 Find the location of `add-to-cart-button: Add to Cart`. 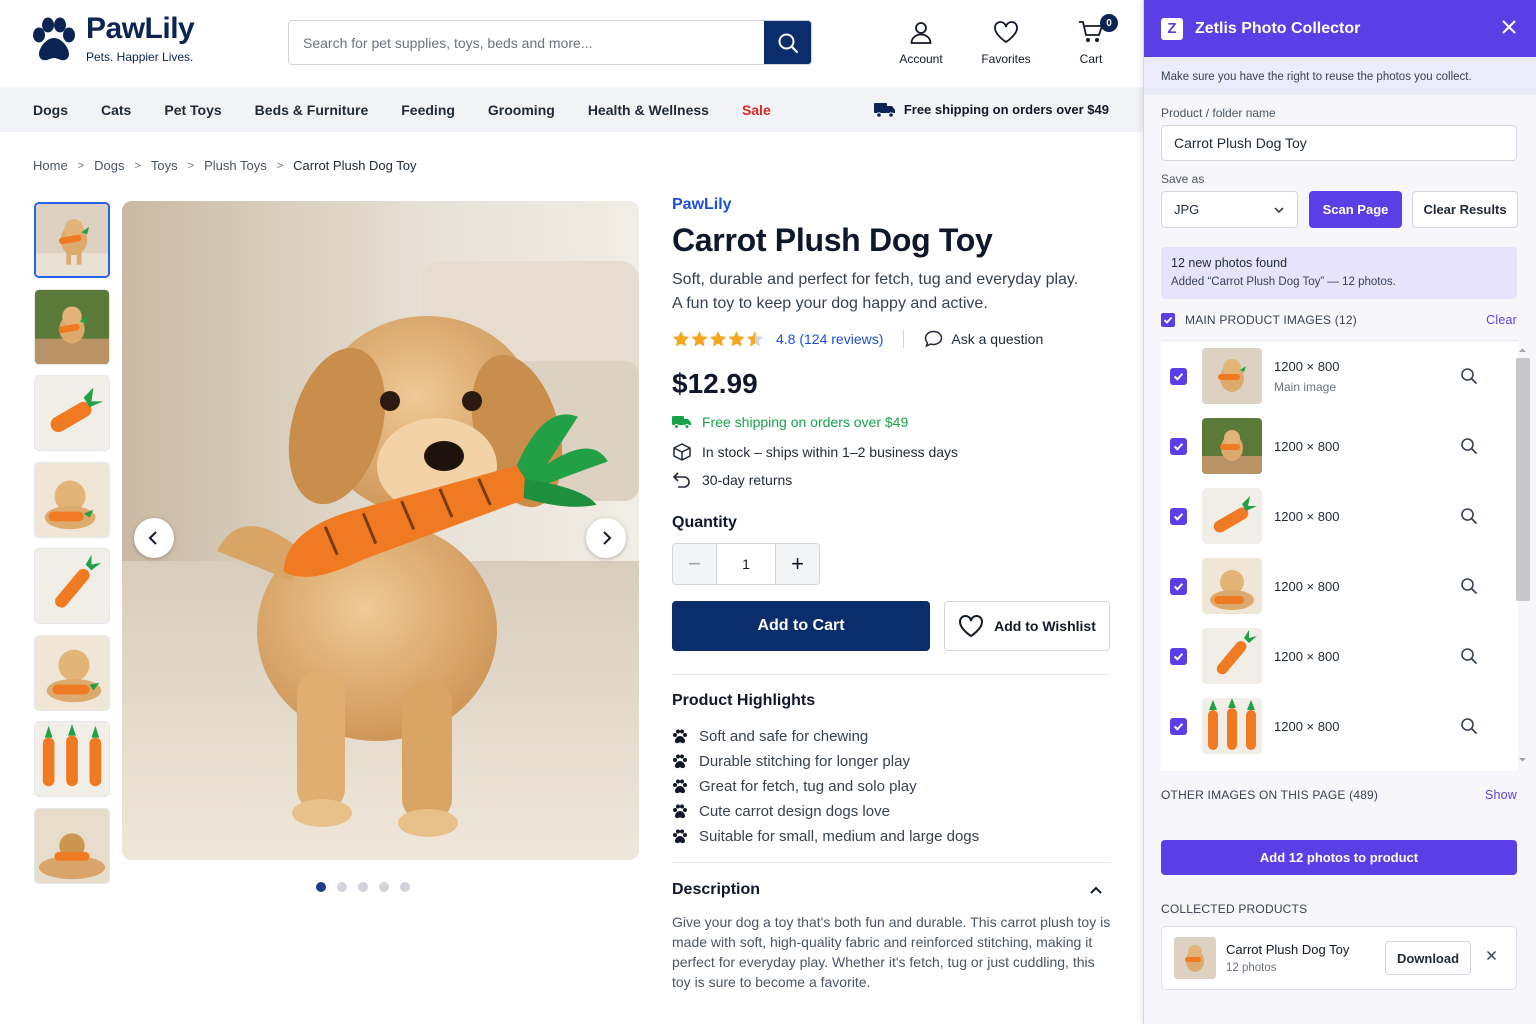

add-to-cart-button: Add to Cart is located at coordinates (801, 626).